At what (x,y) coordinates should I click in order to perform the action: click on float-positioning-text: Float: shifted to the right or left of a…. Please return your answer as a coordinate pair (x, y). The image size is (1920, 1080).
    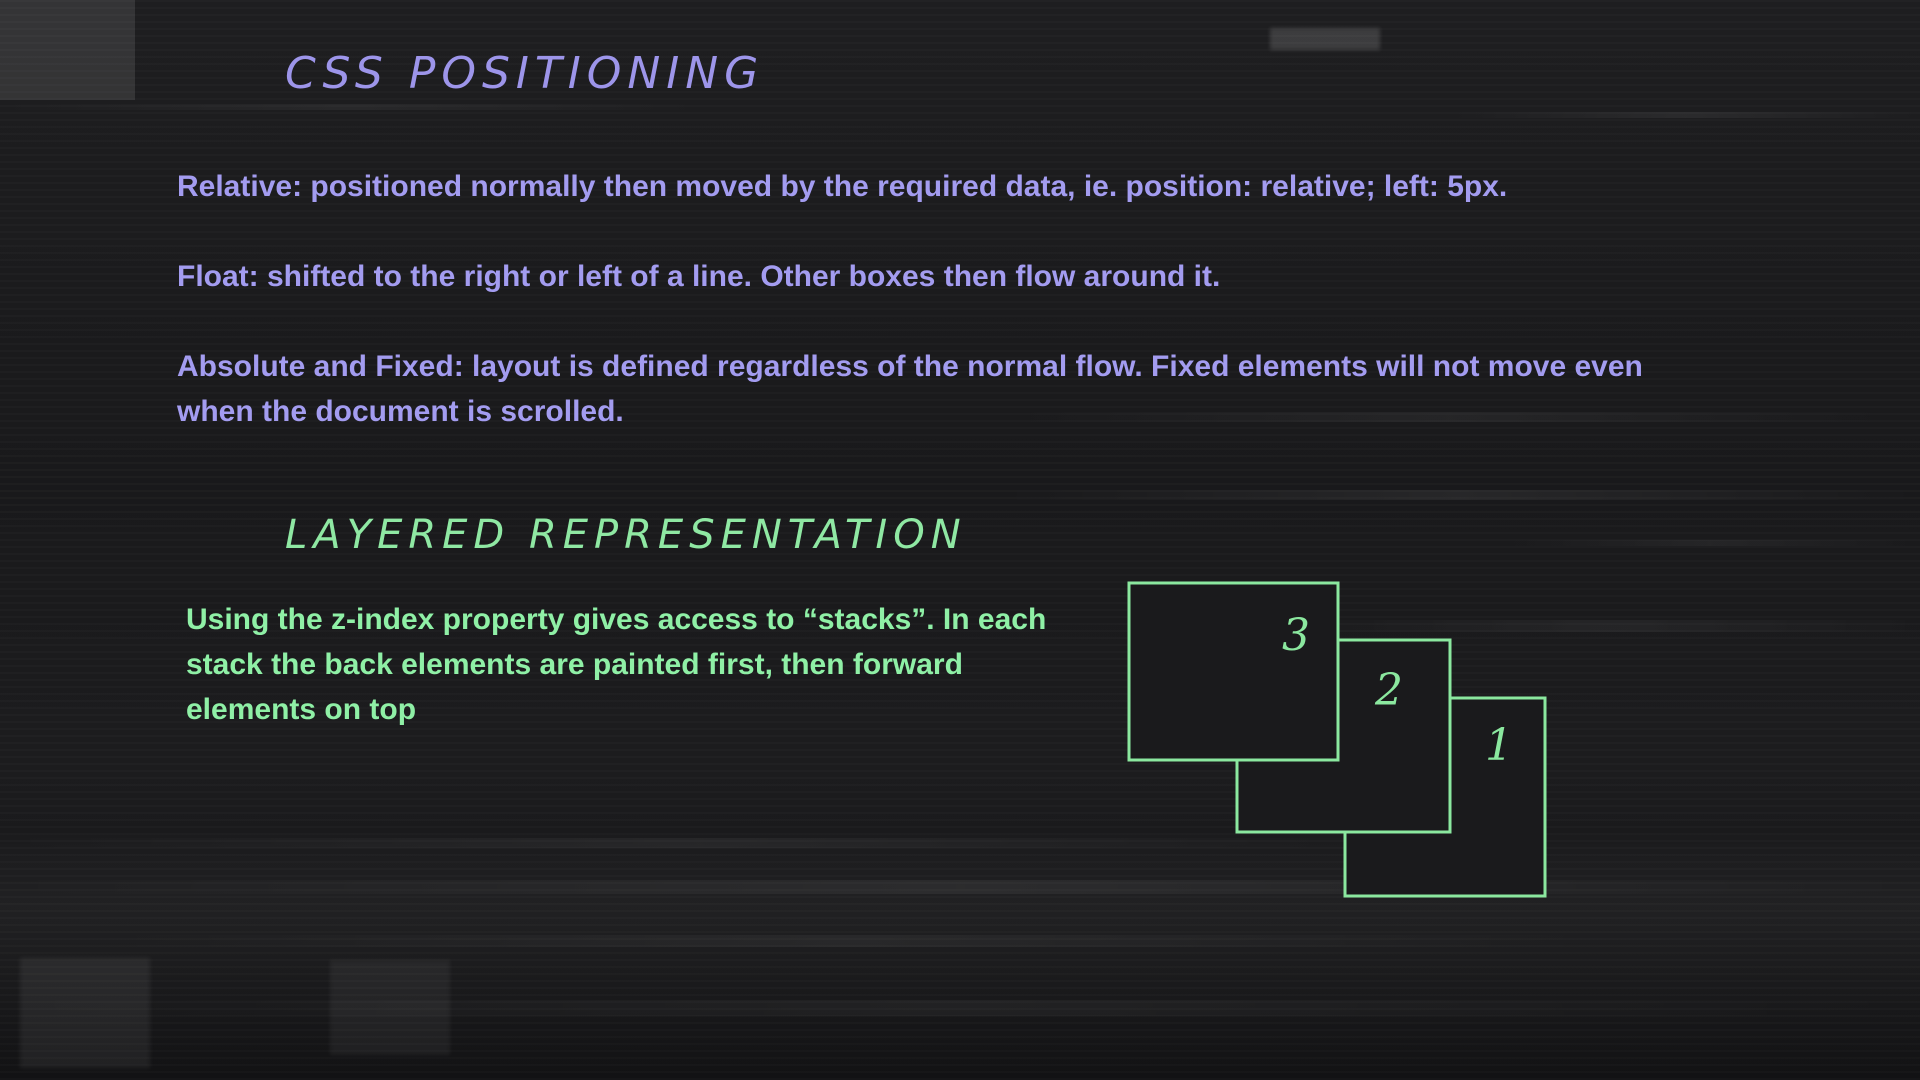
    Looking at the image, I should click on (699, 276).